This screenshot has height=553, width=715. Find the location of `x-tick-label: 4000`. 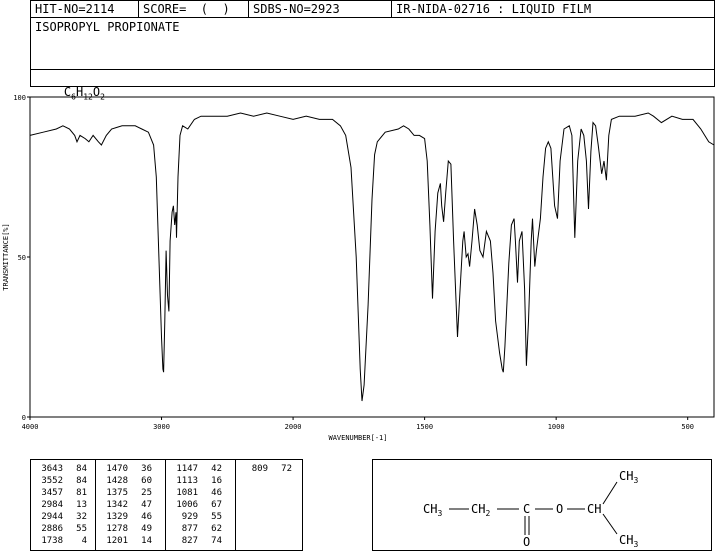

x-tick-label: 4000 is located at coordinates (30, 427).